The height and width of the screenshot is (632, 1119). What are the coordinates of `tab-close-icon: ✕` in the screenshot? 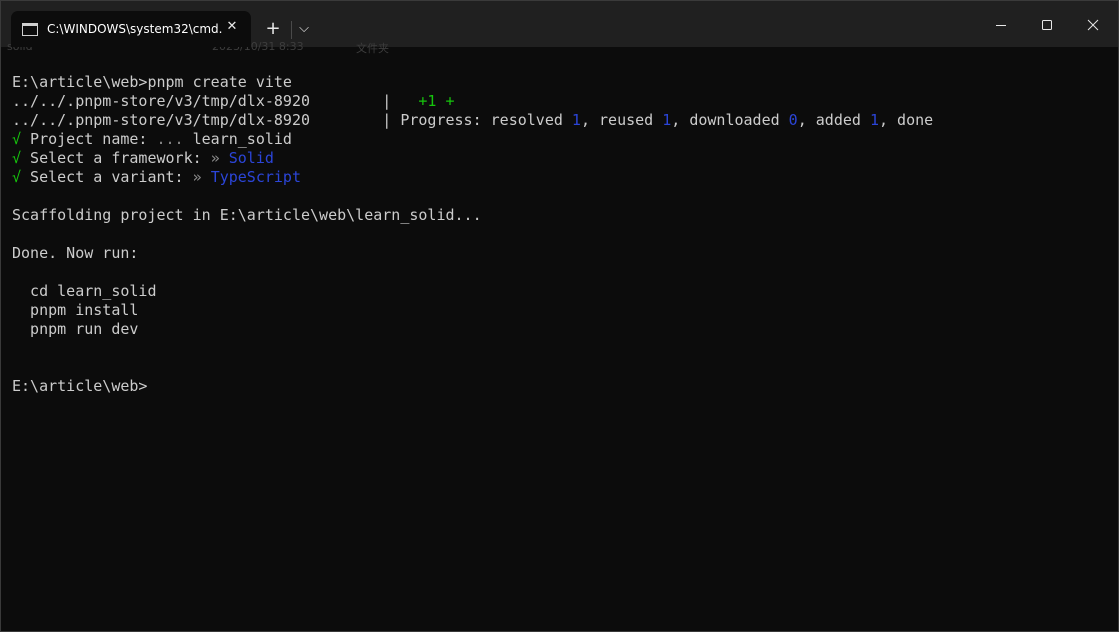 It's located at (232, 27).